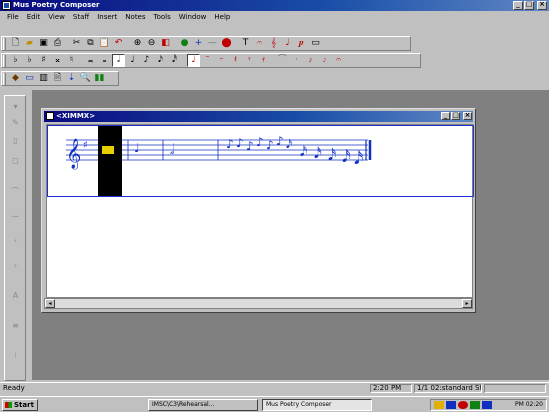  What do you see at coordinates (15, 78) in the screenshot?
I see `play-icon: ◆` at bounding box center [15, 78].